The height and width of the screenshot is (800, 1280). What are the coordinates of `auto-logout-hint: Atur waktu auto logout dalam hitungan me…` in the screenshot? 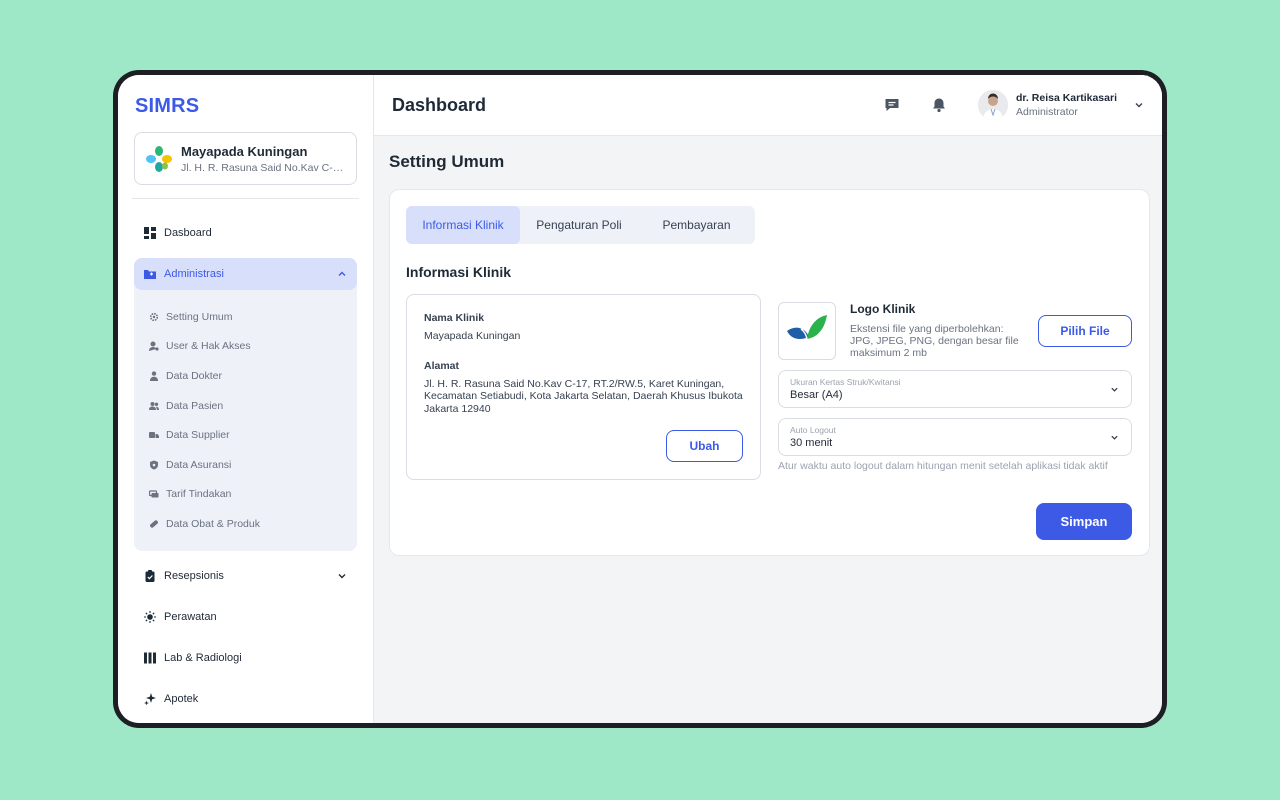 It's located at (943, 466).